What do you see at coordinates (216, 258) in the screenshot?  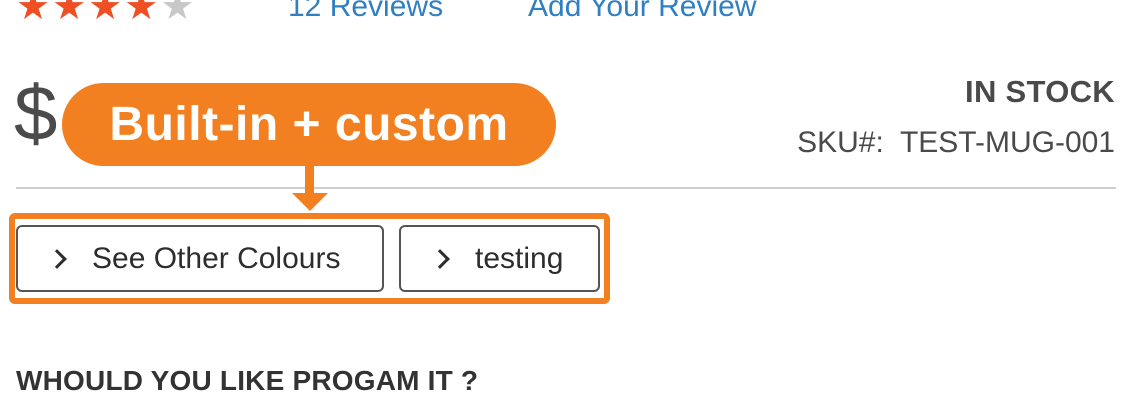 I see `tab-label: See Other Colours` at bounding box center [216, 258].